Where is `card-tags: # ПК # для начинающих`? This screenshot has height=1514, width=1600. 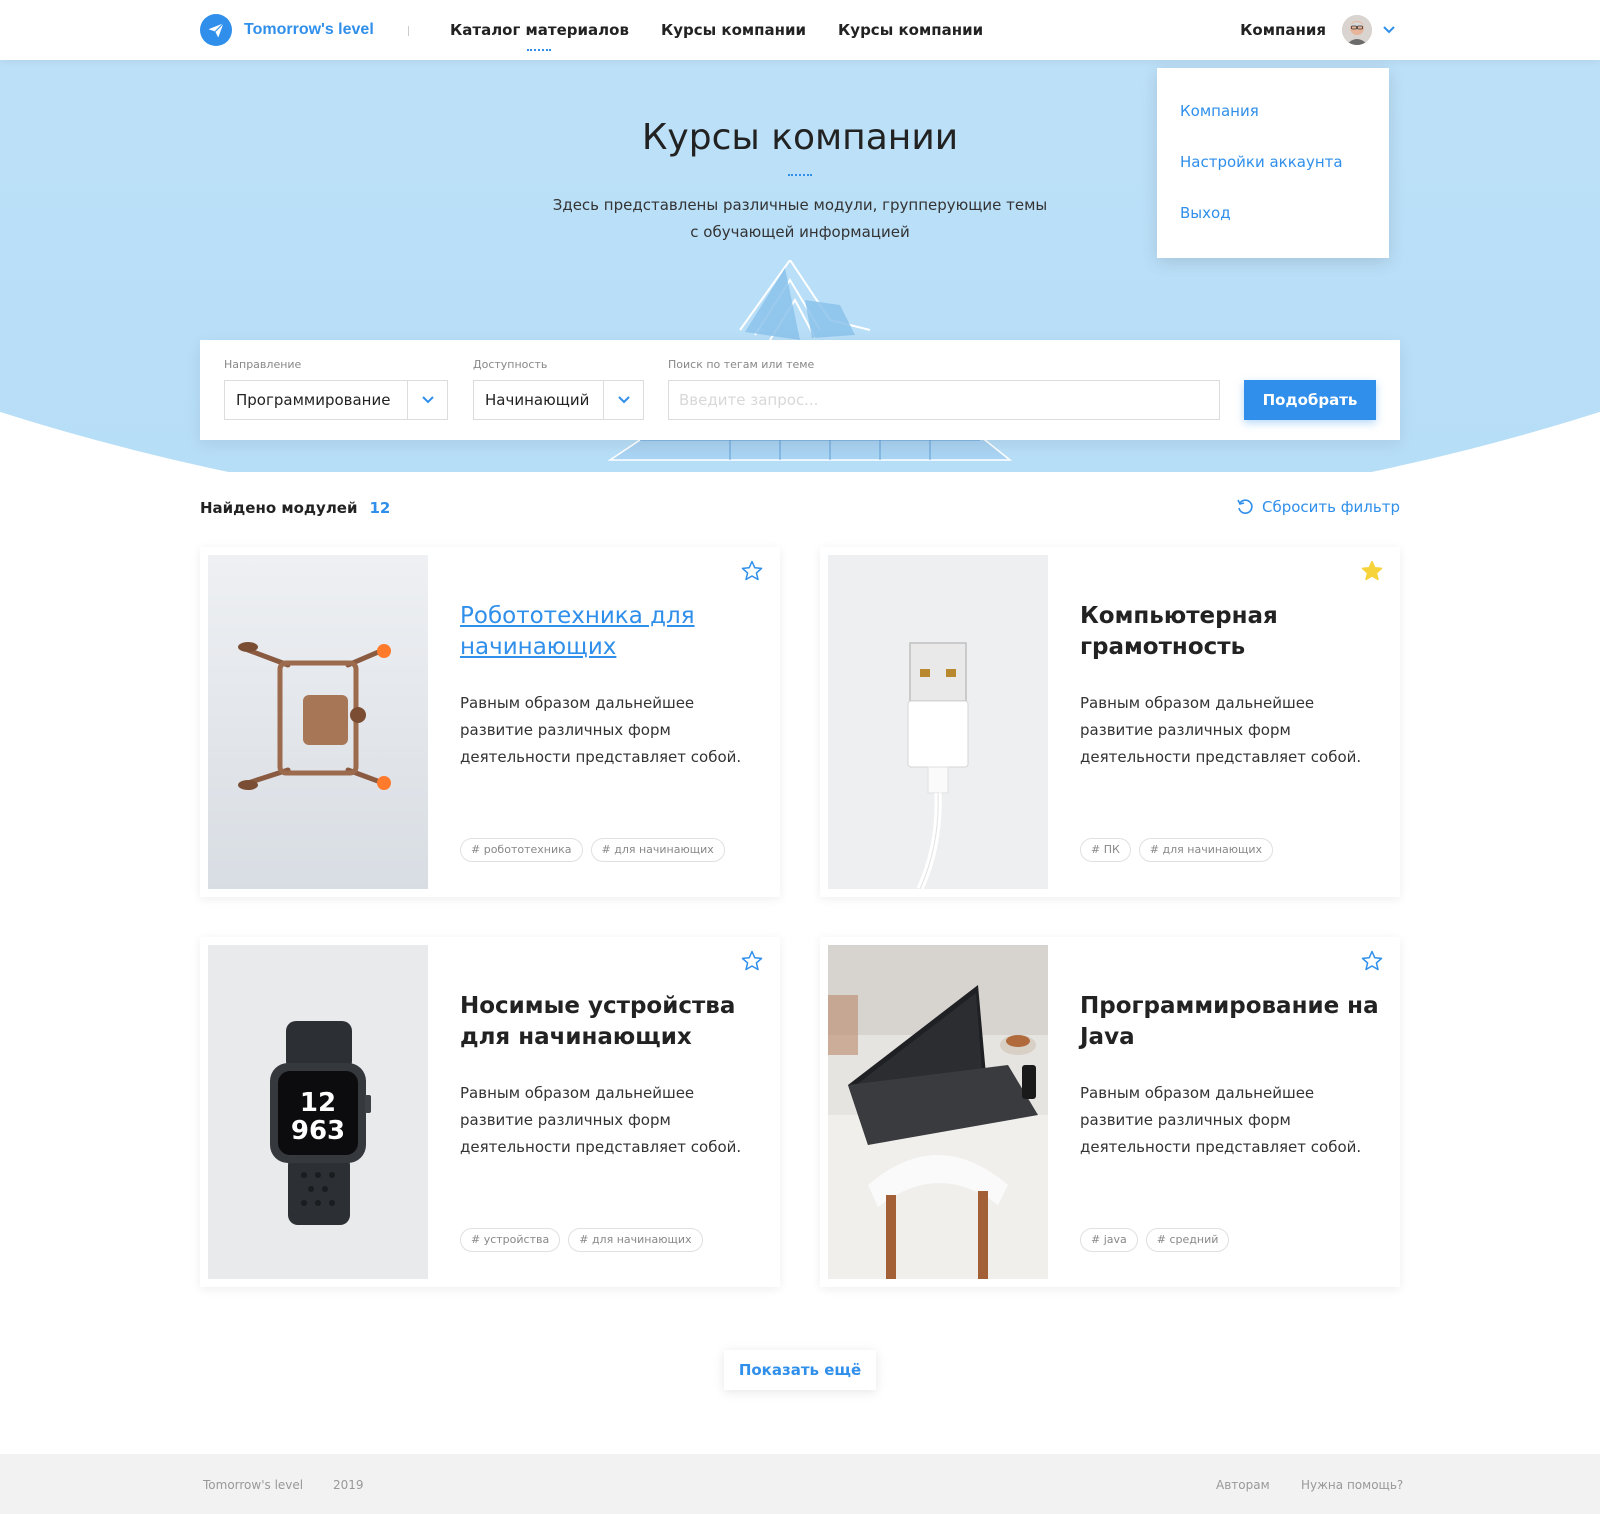 card-tags: # ПК # для начинающих is located at coordinates (1177, 850).